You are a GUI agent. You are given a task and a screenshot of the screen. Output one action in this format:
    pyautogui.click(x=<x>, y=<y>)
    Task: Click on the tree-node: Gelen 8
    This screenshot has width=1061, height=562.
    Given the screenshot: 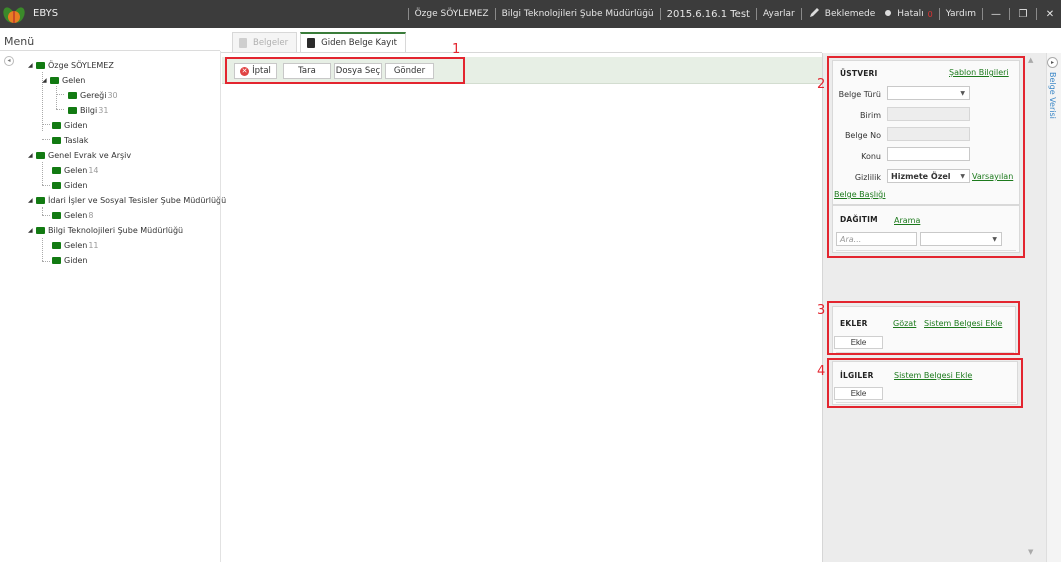 What is the action you would take?
    pyautogui.click(x=72, y=215)
    